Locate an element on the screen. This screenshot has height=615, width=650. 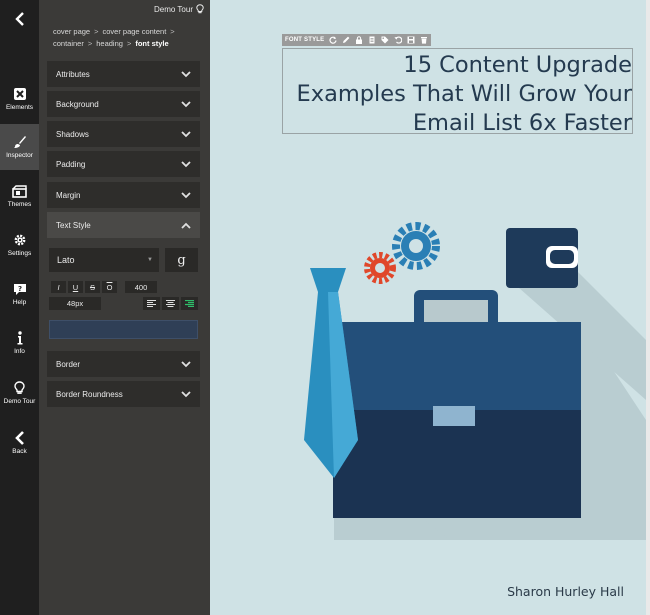
gear-blue-icon is located at coordinates (416, 246).